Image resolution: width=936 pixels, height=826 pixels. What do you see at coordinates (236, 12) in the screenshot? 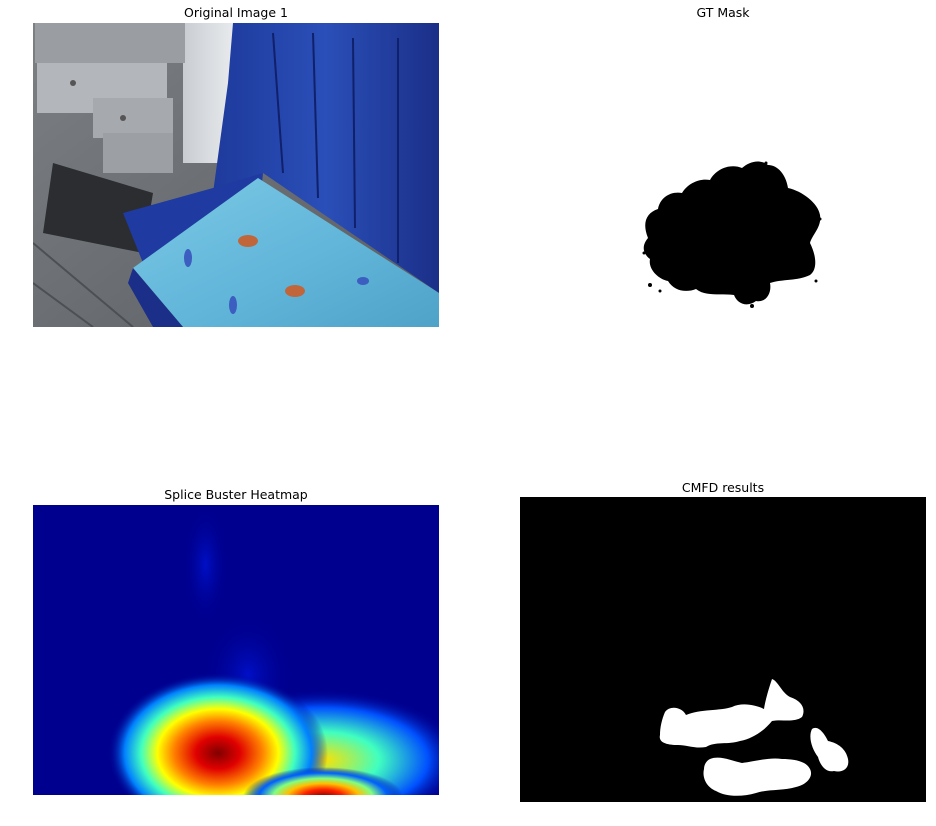
I see `original-image-title: Original Image 1` at bounding box center [236, 12].